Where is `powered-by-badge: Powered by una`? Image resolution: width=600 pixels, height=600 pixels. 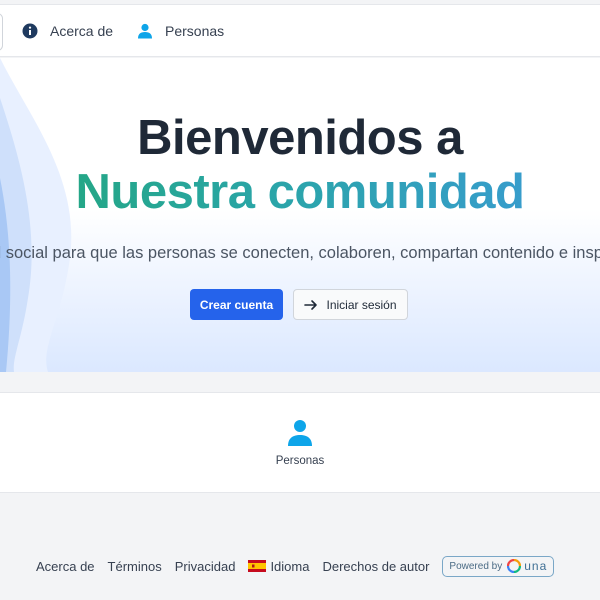
powered-by-badge: Powered by una is located at coordinates (498, 566).